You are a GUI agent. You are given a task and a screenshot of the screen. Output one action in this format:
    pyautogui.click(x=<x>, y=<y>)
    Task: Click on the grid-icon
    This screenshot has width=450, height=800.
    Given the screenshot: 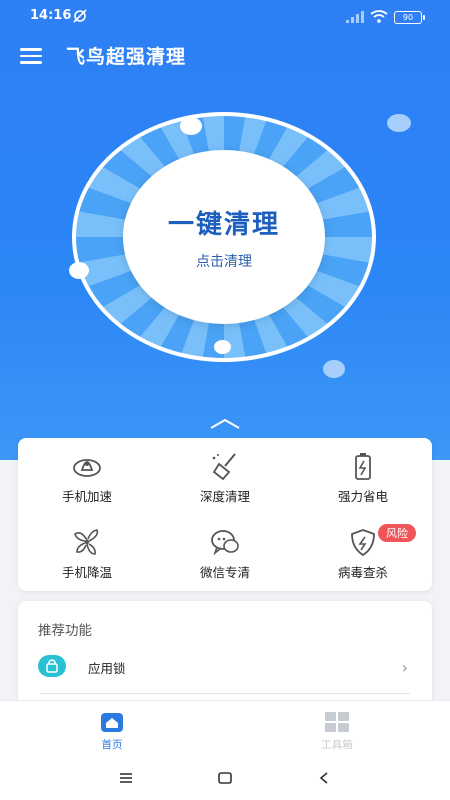 What is the action you would take?
    pyautogui.click(x=337, y=722)
    